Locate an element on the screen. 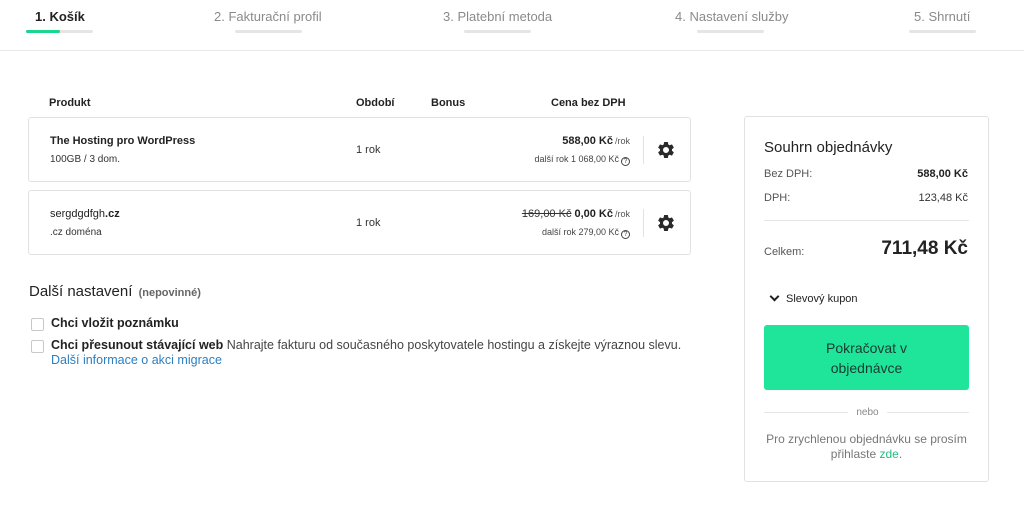 The image size is (1024, 512). step-cart: 1. Košík is located at coordinates (59, 21).